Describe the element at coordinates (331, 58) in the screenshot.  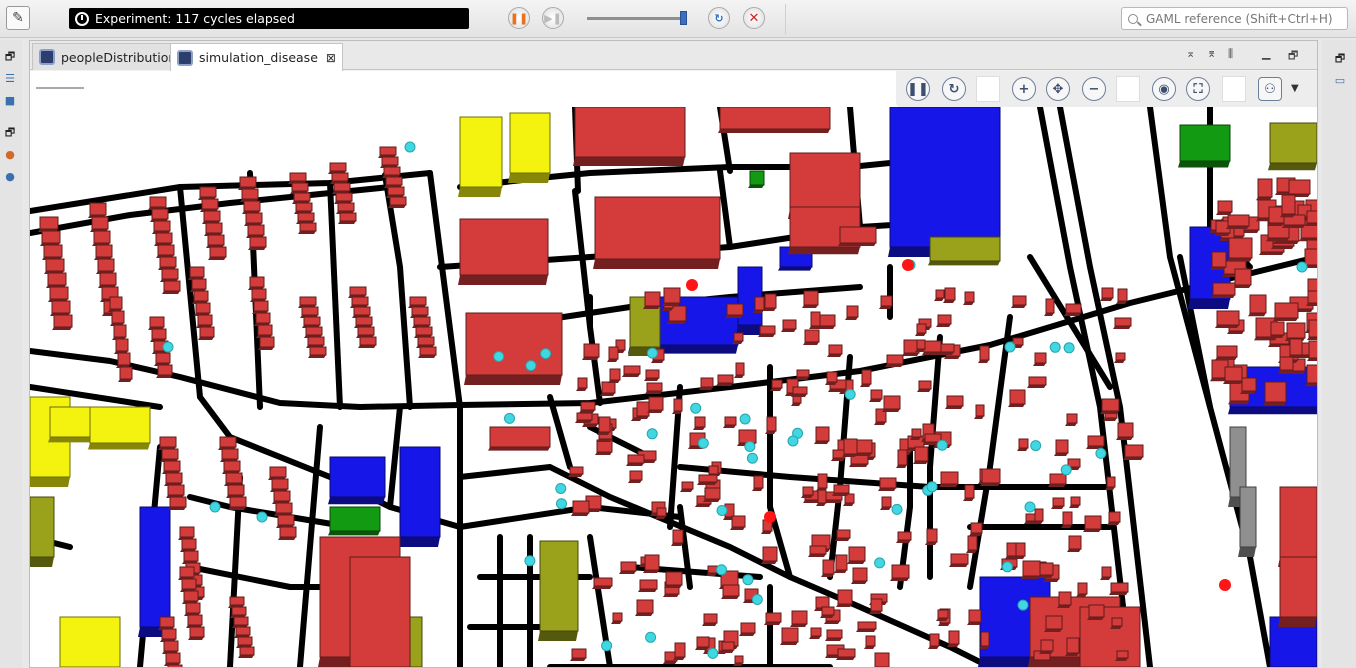
I see `close-tab-icon: ⊠` at that location.